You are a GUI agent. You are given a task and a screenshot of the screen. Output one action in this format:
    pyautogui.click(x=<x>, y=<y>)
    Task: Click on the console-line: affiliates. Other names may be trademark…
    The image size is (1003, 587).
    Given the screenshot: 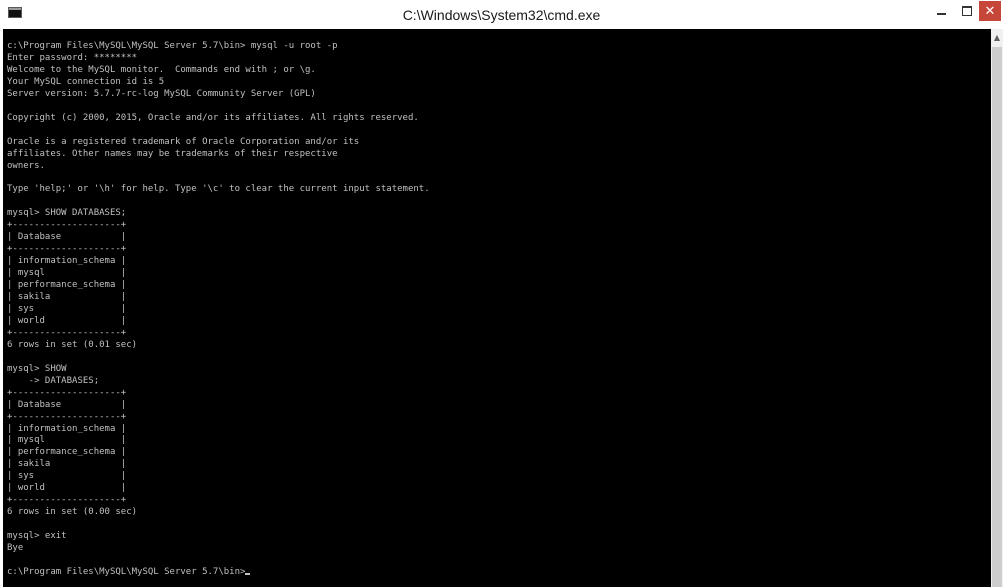 What is the action you would take?
    pyautogui.click(x=172, y=153)
    